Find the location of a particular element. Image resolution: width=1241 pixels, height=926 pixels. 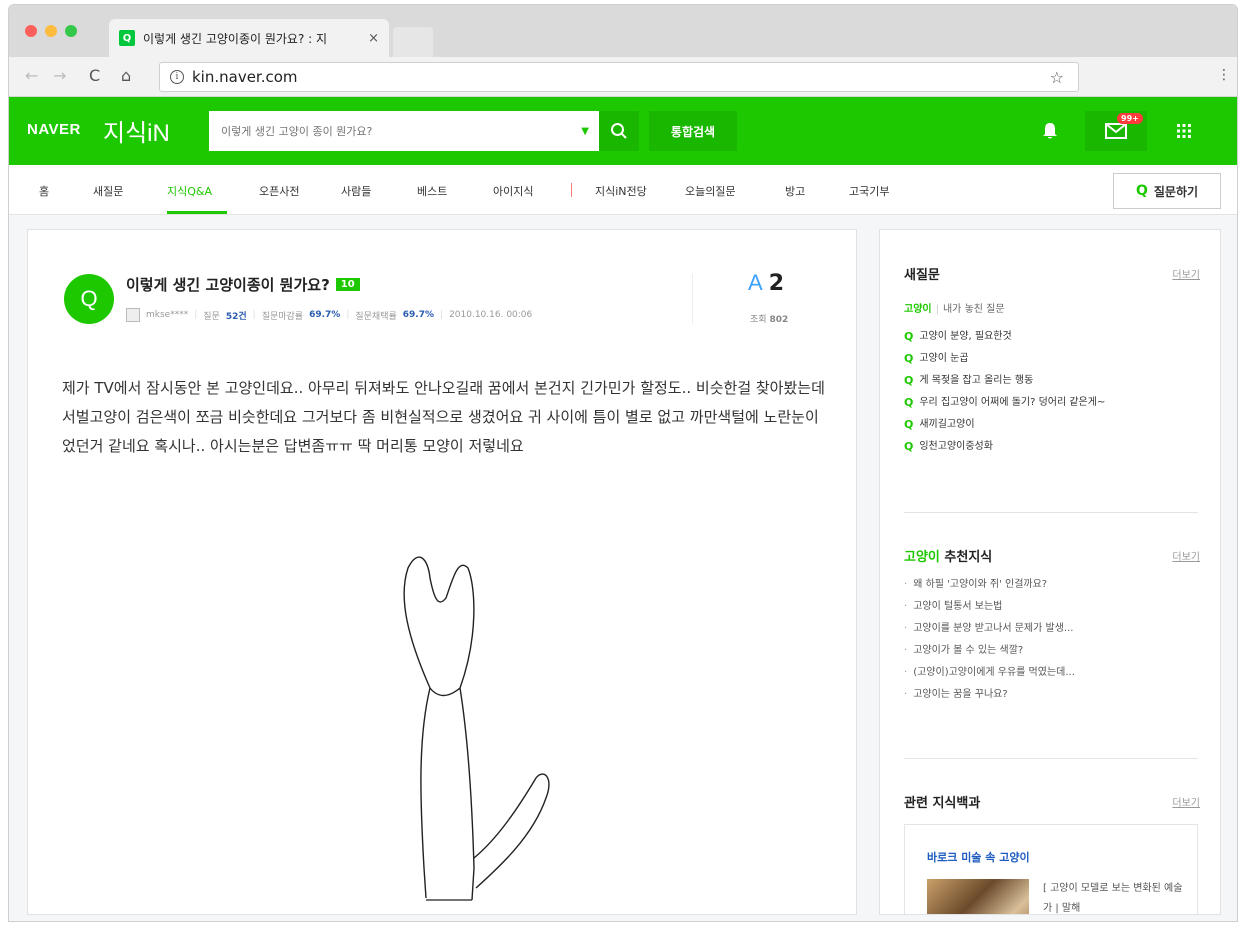

nav-people: 사람들 is located at coordinates (356, 191).